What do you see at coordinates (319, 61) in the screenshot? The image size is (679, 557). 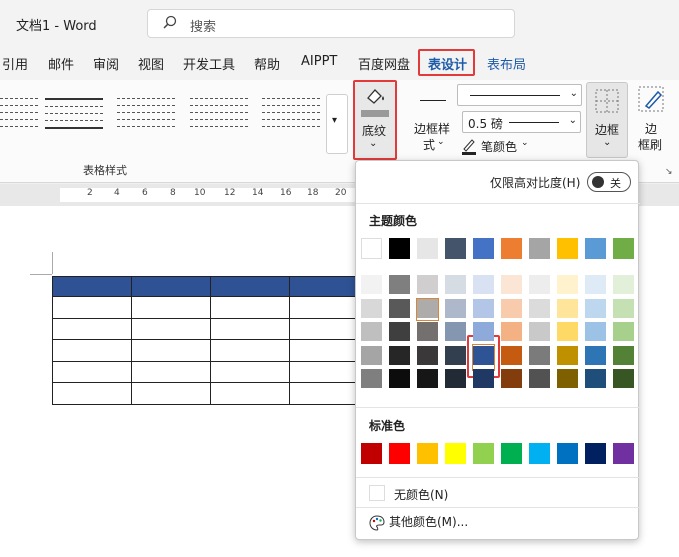 I see `tab-aippt: AIPPT` at bounding box center [319, 61].